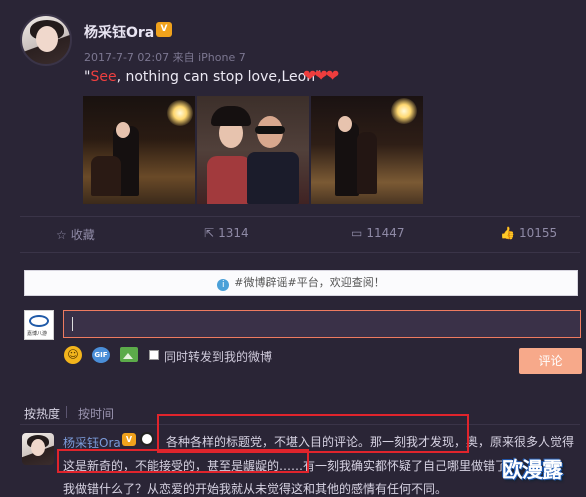 Image resolution: width=586 pixels, height=497 pixels. I want to click on star-icon: ☆, so click(61, 235).